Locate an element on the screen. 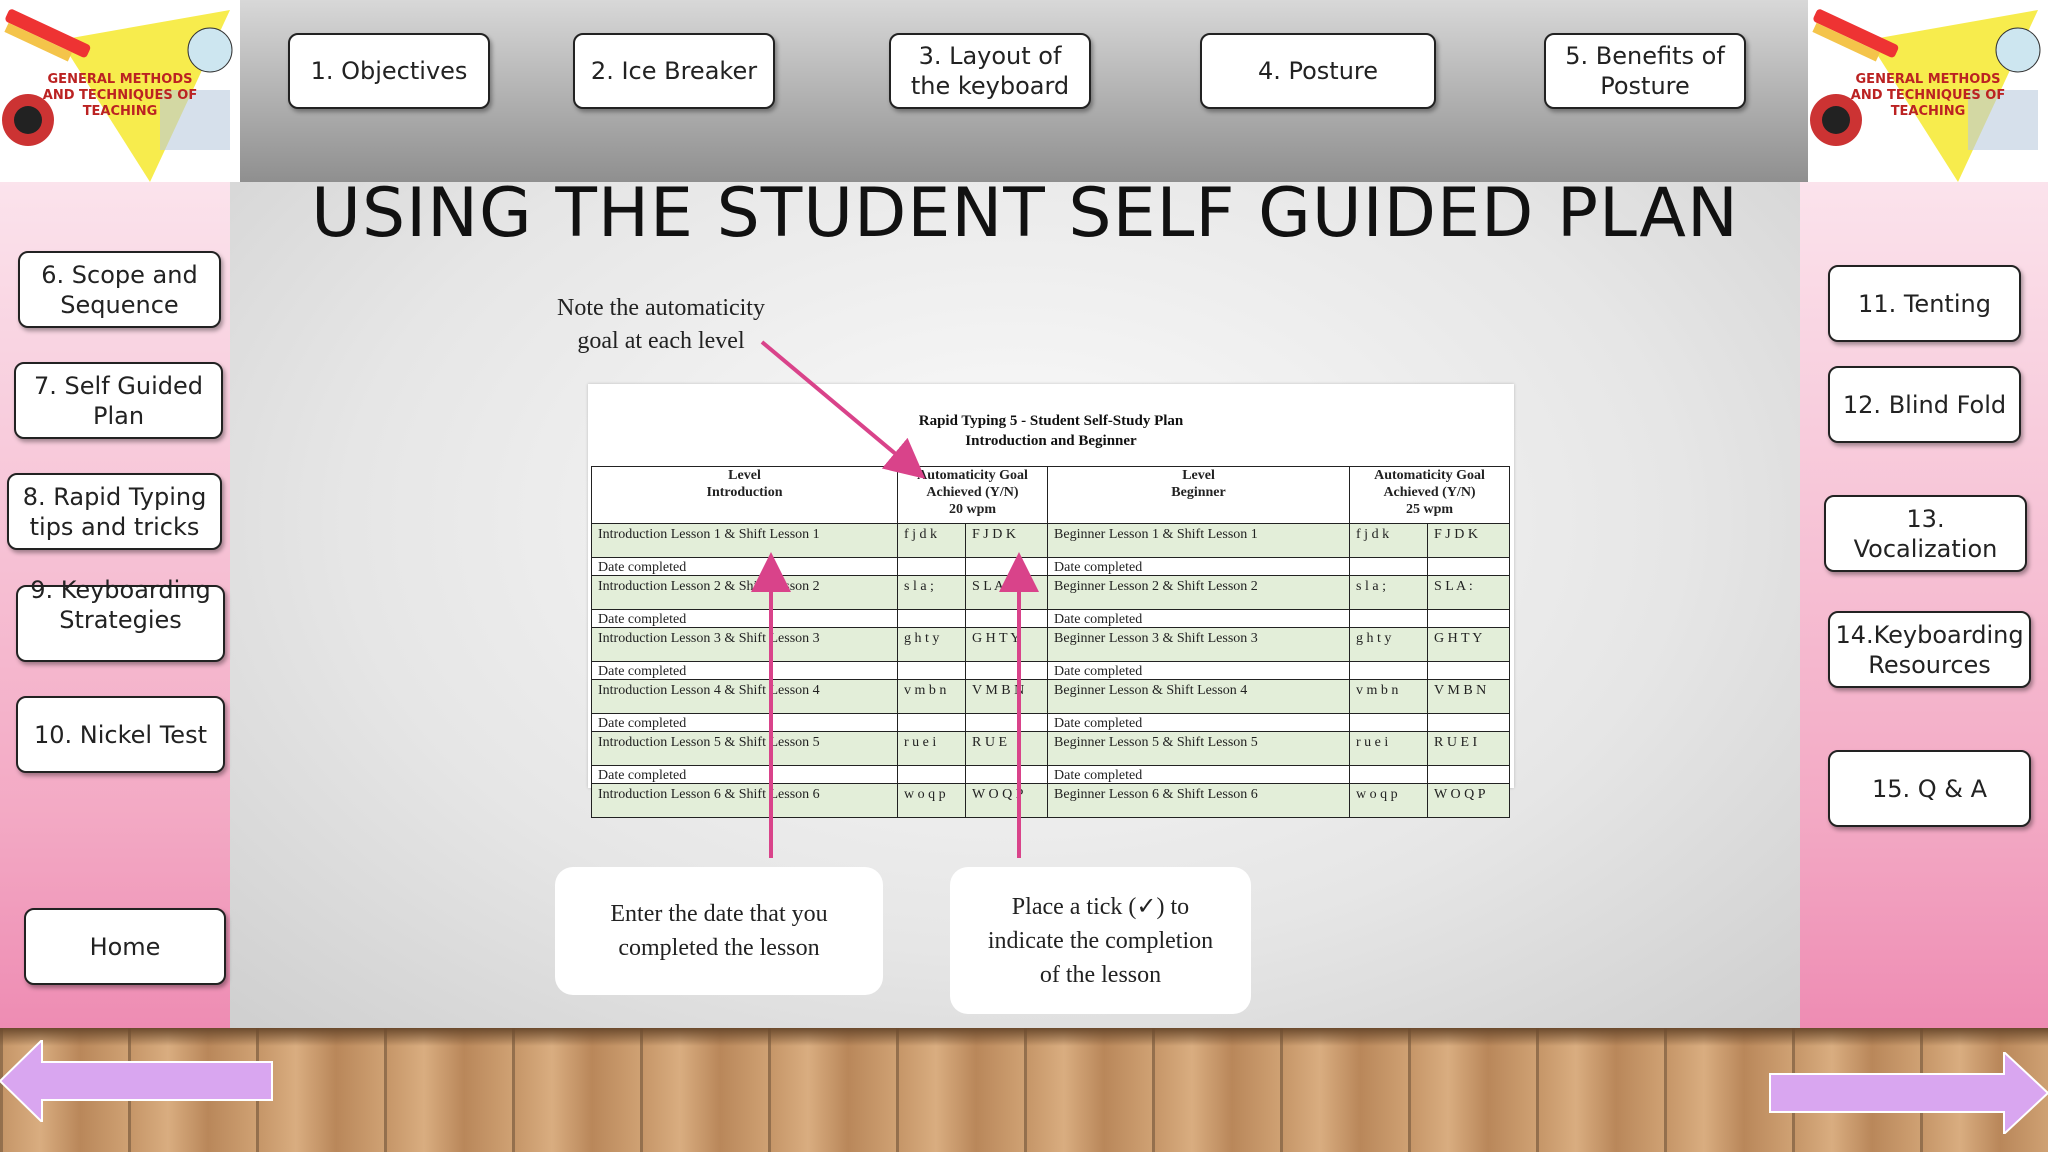 The width and height of the screenshot is (2048, 1152). intro-uppercase-keys-cell: G H T Y is located at coordinates (1006, 644).